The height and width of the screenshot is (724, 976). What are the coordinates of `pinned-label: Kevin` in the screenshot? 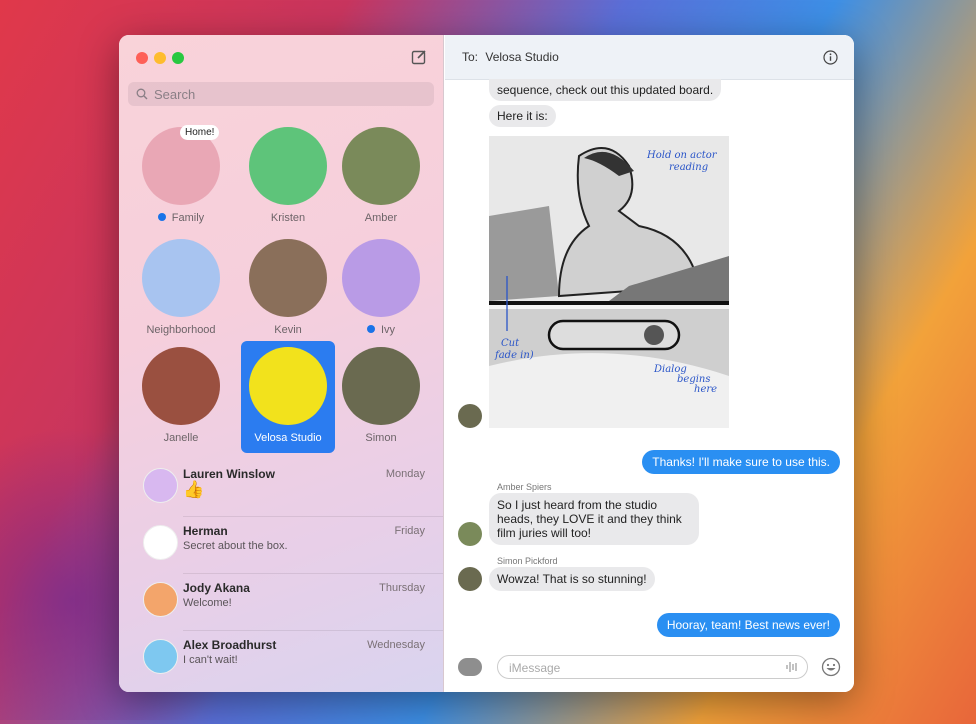 It's located at (288, 330).